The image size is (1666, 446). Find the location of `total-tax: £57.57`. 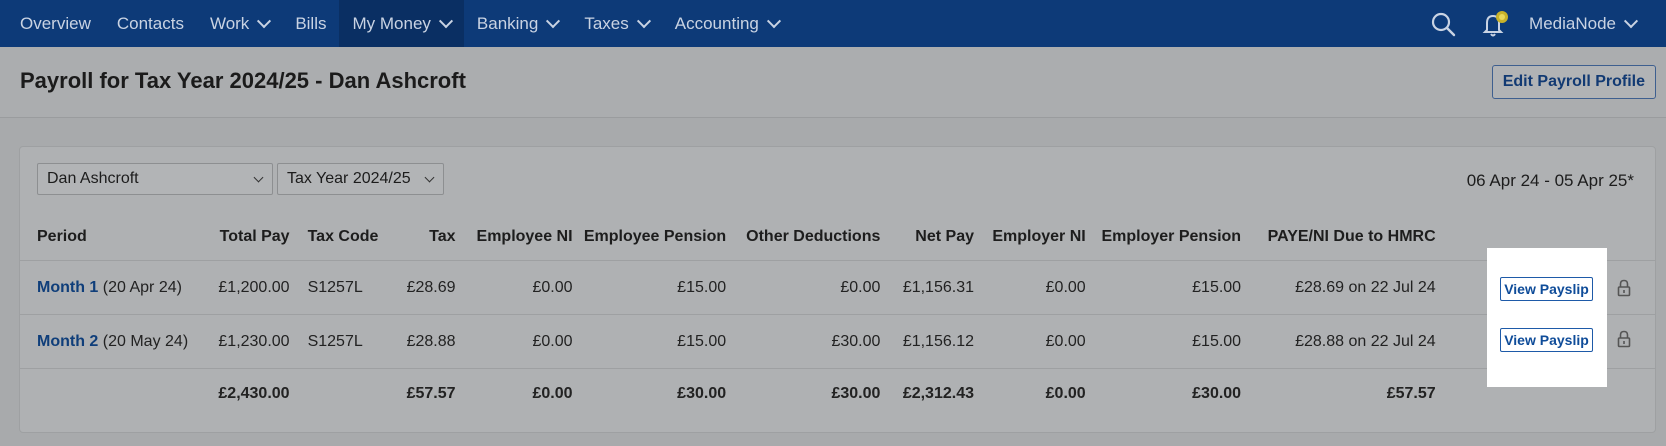

total-tax: £57.57 is located at coordinates (431, 393).